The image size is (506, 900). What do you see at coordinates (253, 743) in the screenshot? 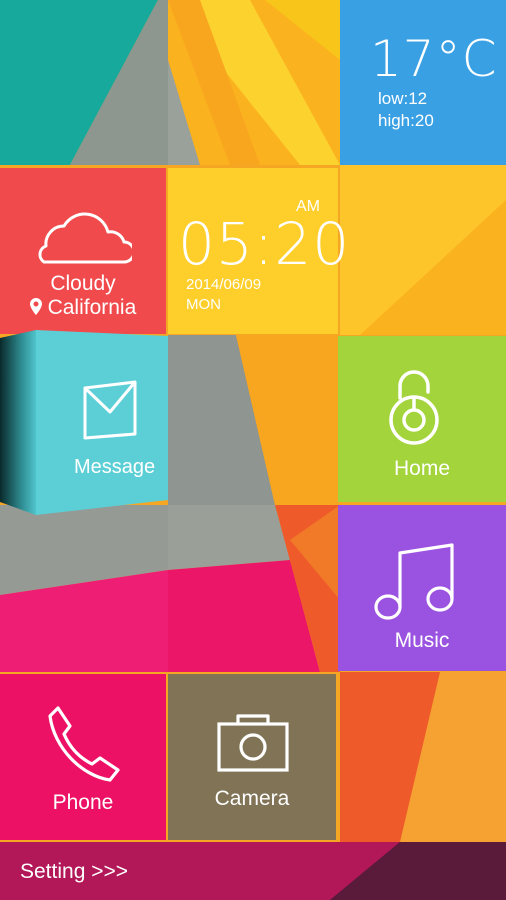
I see `camera-icon` at bounding box center [253, 743].